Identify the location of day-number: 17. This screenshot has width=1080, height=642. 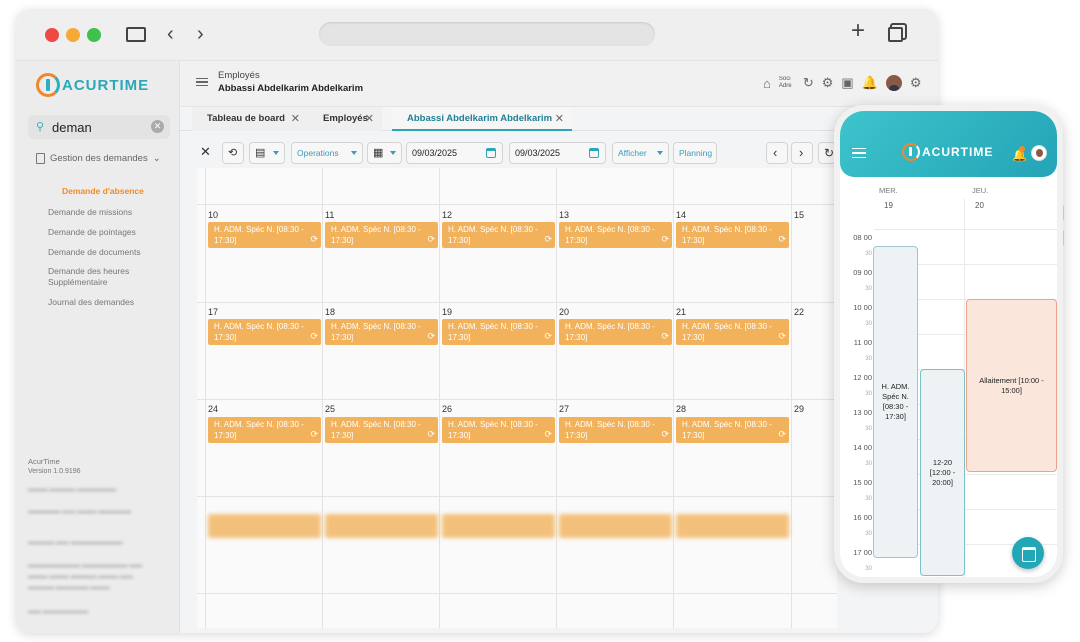
(213, 312).